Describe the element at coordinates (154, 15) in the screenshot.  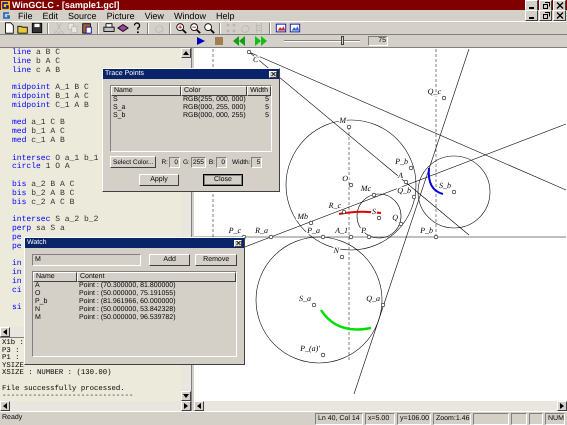
I see `menu-item: View` at that location.